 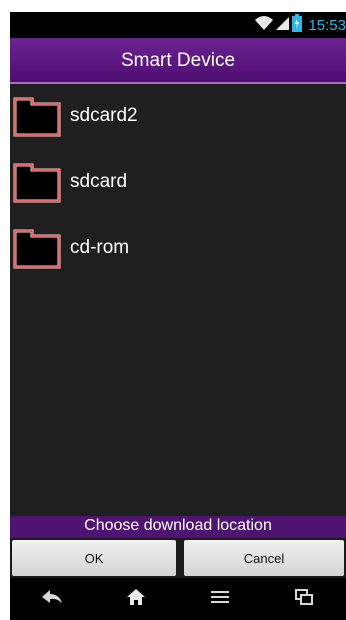 I want to click on back-icon, so click(x=52, y=599).